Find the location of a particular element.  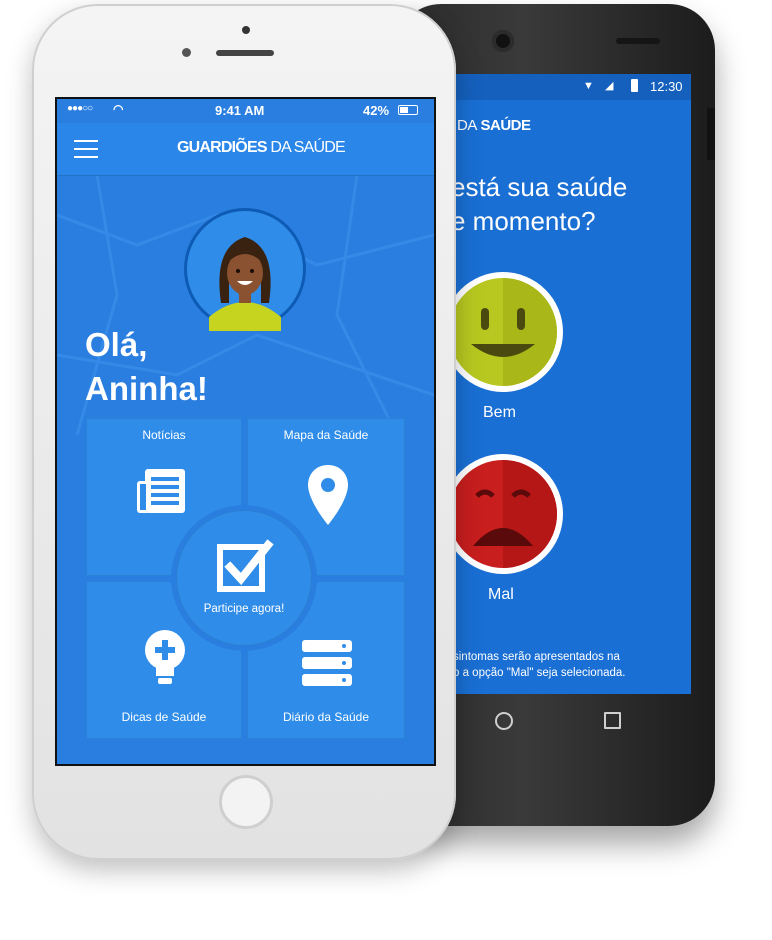

bad-option-button is located at coordinates (510, 514).